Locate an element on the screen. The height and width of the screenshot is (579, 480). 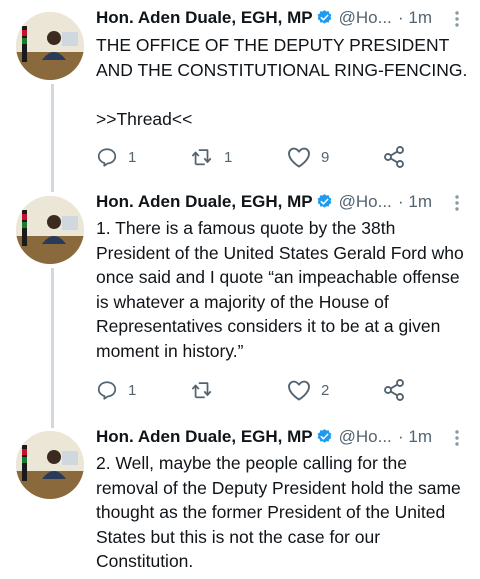
like-count: 9 is located at coordinates (325, 157).